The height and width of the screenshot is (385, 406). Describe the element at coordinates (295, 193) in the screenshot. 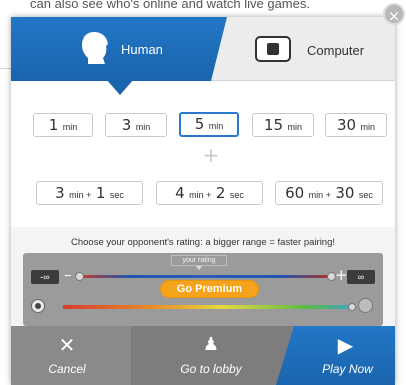

I see `time-value: 60` at that location.